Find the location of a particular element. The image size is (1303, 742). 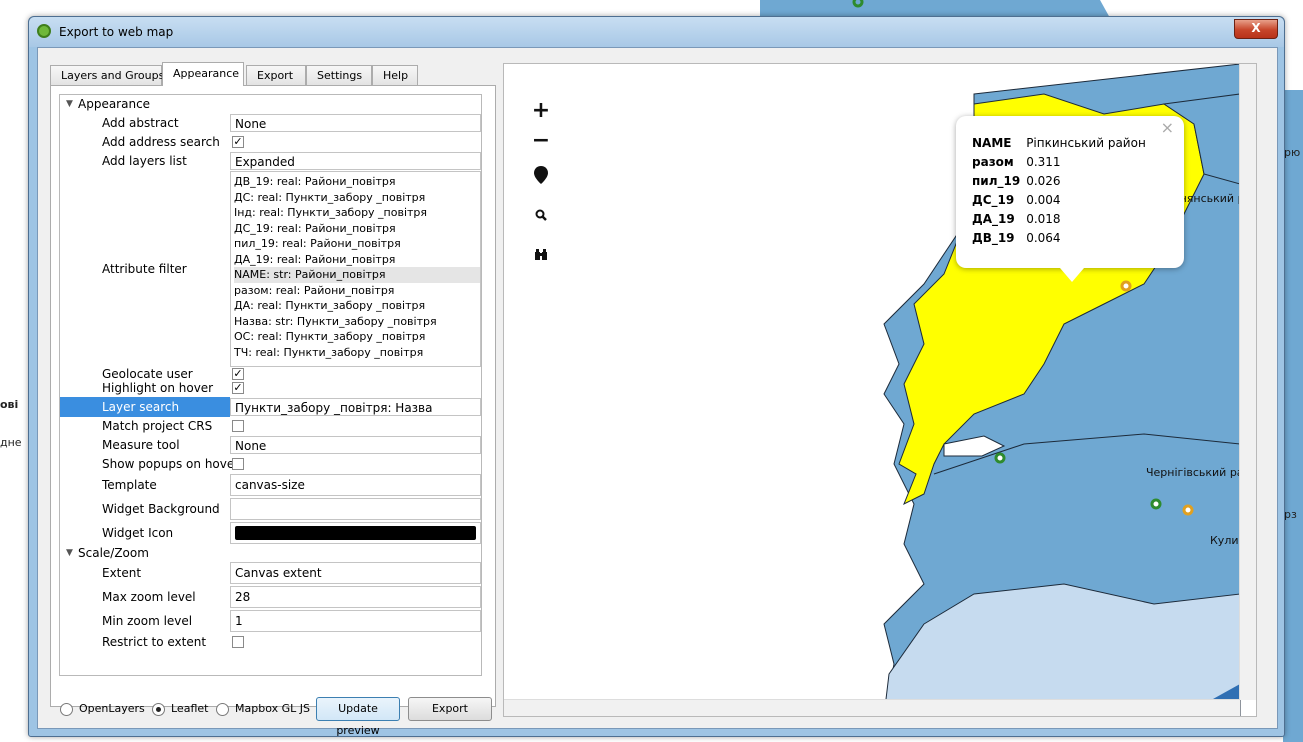

search-icon is located at coordinates (541, 217).